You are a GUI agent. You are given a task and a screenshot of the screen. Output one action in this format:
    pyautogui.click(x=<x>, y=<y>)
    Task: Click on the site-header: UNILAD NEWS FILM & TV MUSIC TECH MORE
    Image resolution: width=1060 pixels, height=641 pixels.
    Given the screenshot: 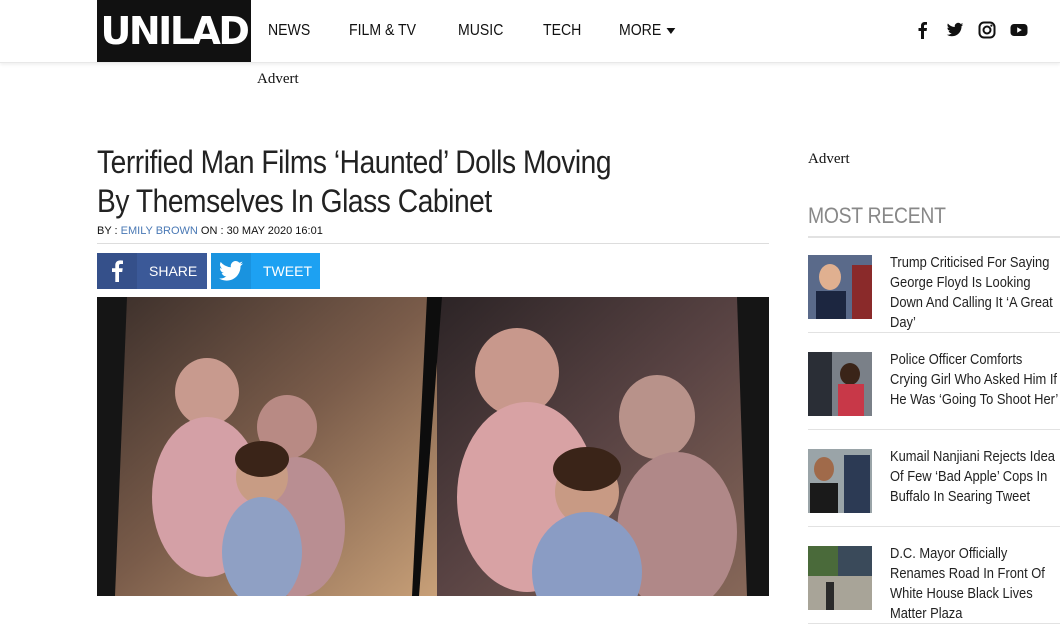 What is the action you would take?
    pyautogui.click(x=530, y=31)
    